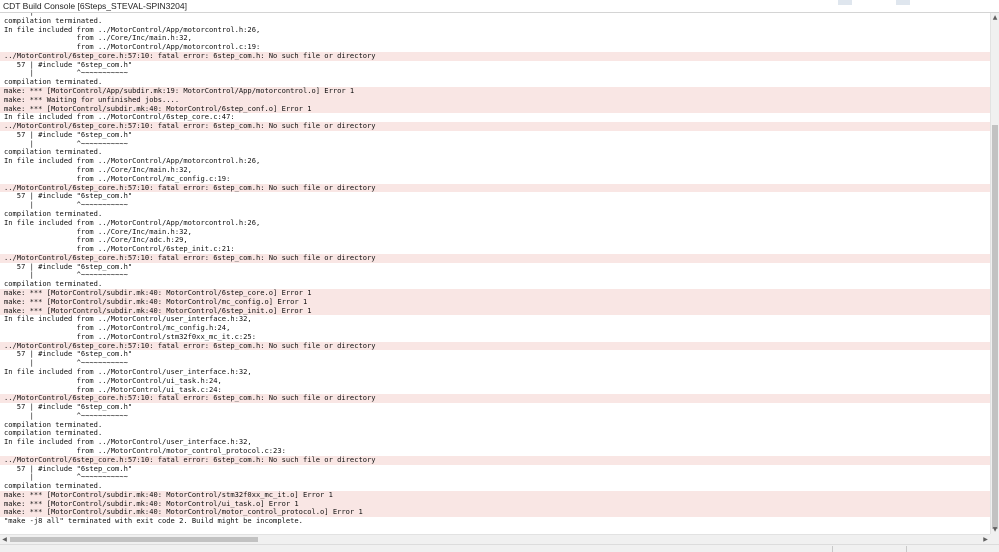 The image size is (999, 552). Describe the element at coordinates (903, 2) in the screenshot. I see `display-console-button` at that location.